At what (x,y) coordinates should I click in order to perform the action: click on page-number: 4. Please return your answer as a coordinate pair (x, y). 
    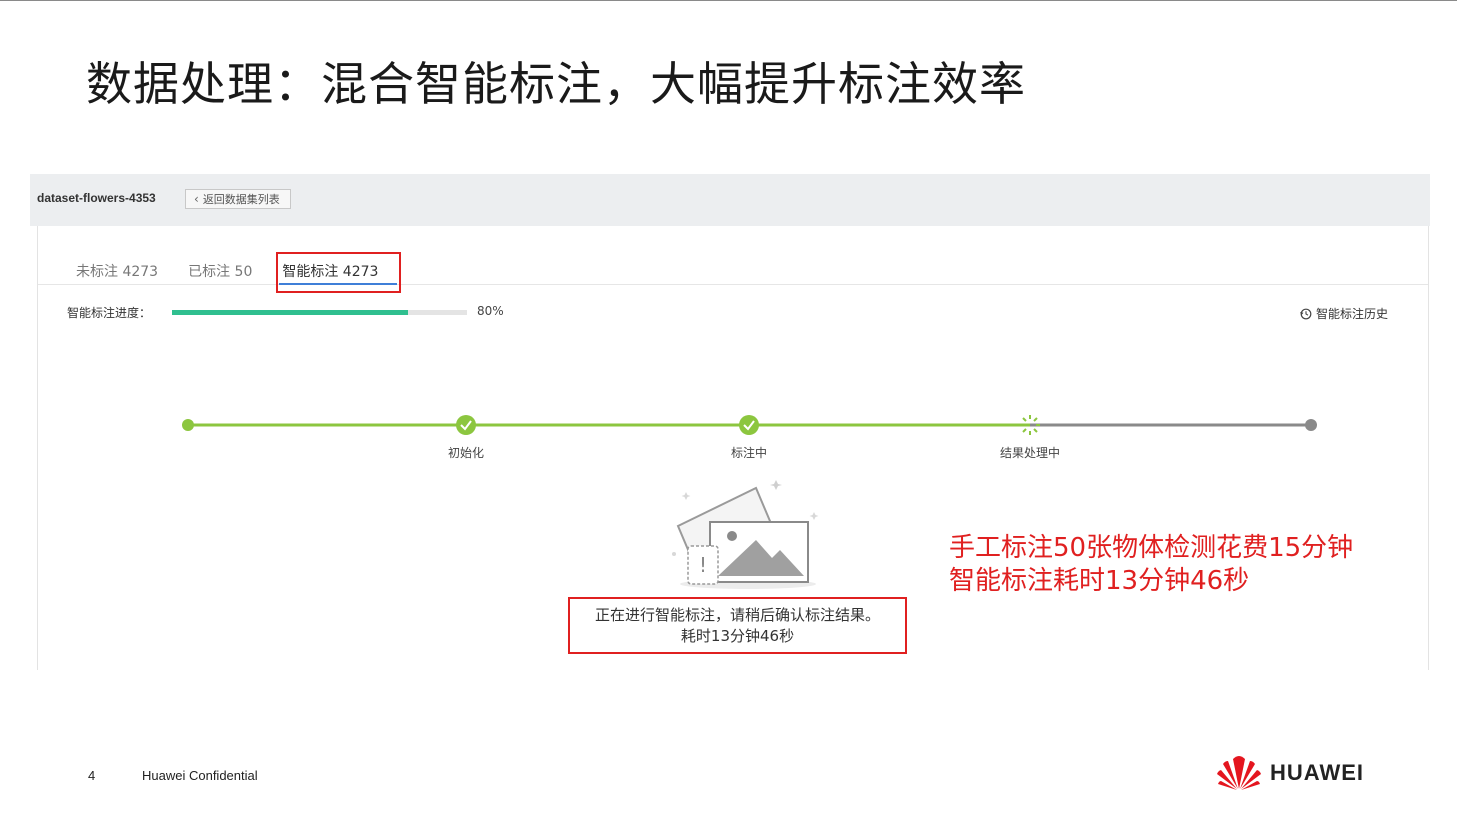
    Looking at the image, I should click on (92, 775).